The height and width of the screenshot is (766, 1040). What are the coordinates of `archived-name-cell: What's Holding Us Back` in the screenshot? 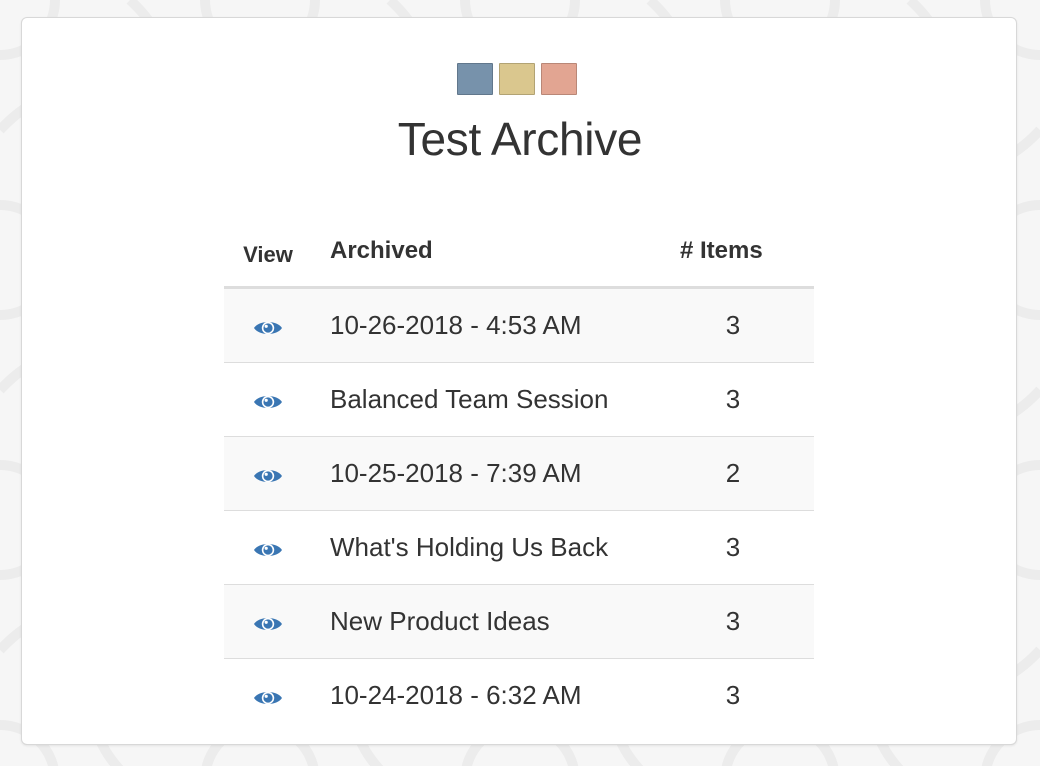 It's located at (482, 547).